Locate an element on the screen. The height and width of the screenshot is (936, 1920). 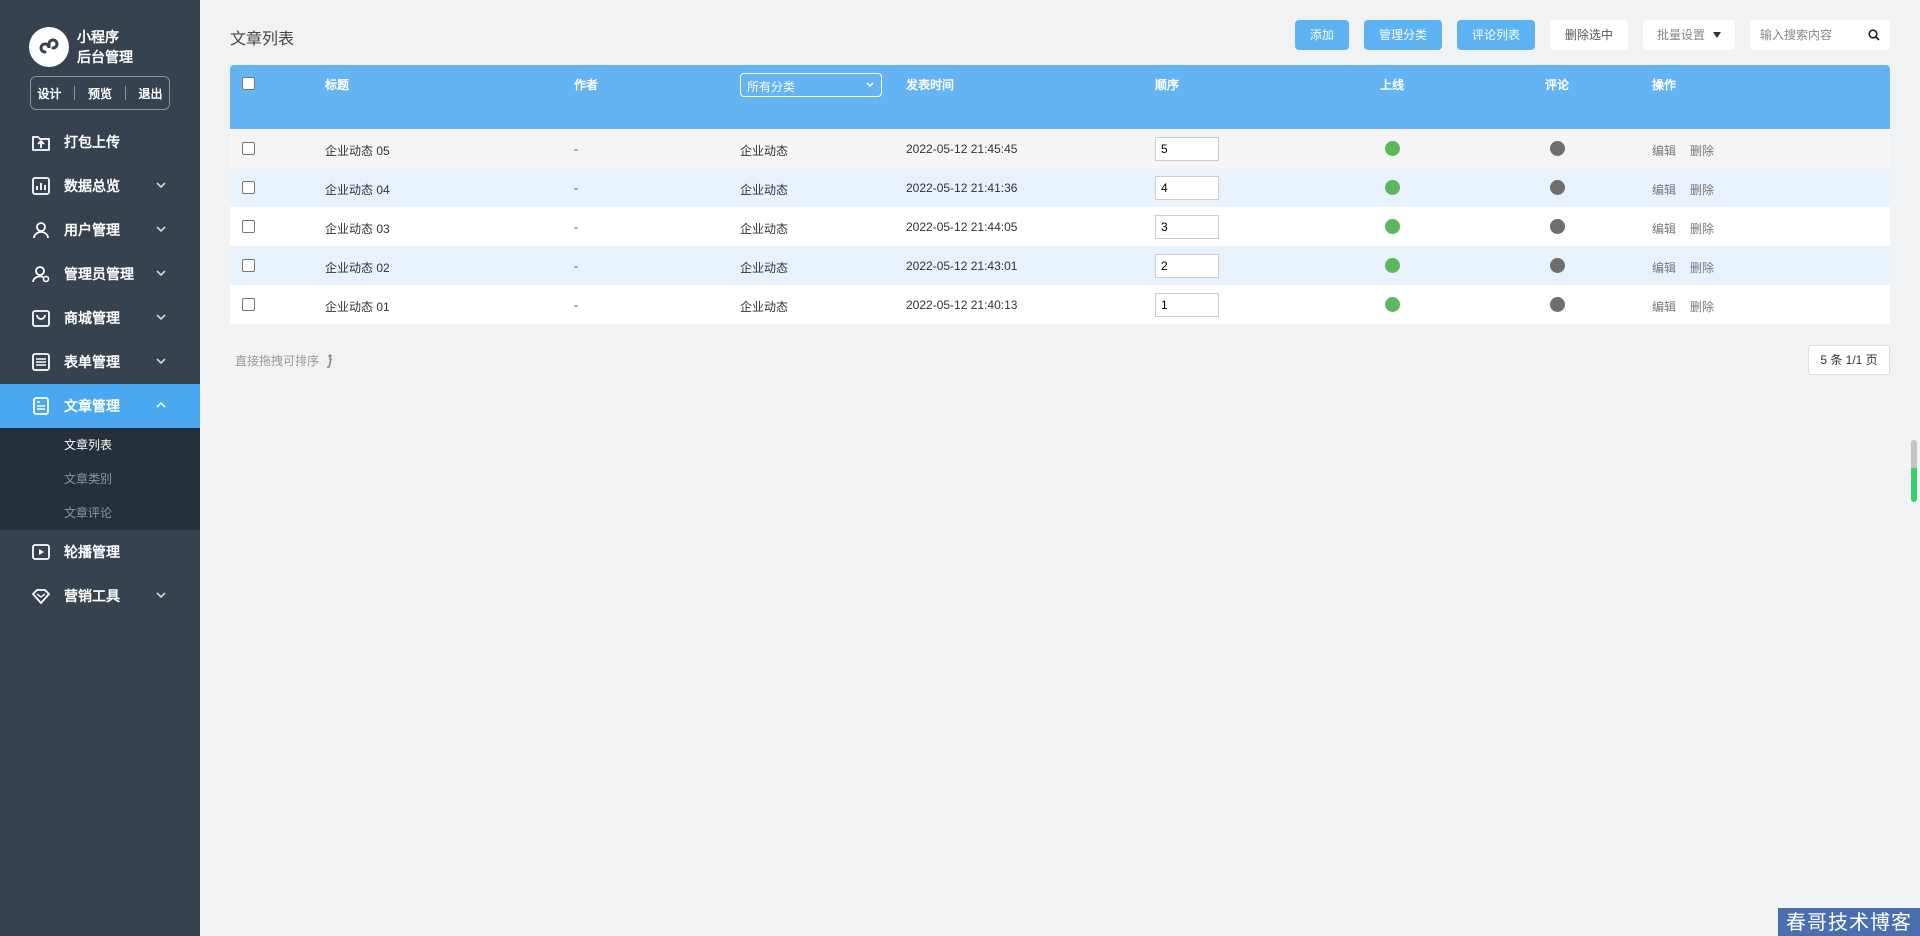
brand-line1: 小程序 is located at coordinates (98, 37).